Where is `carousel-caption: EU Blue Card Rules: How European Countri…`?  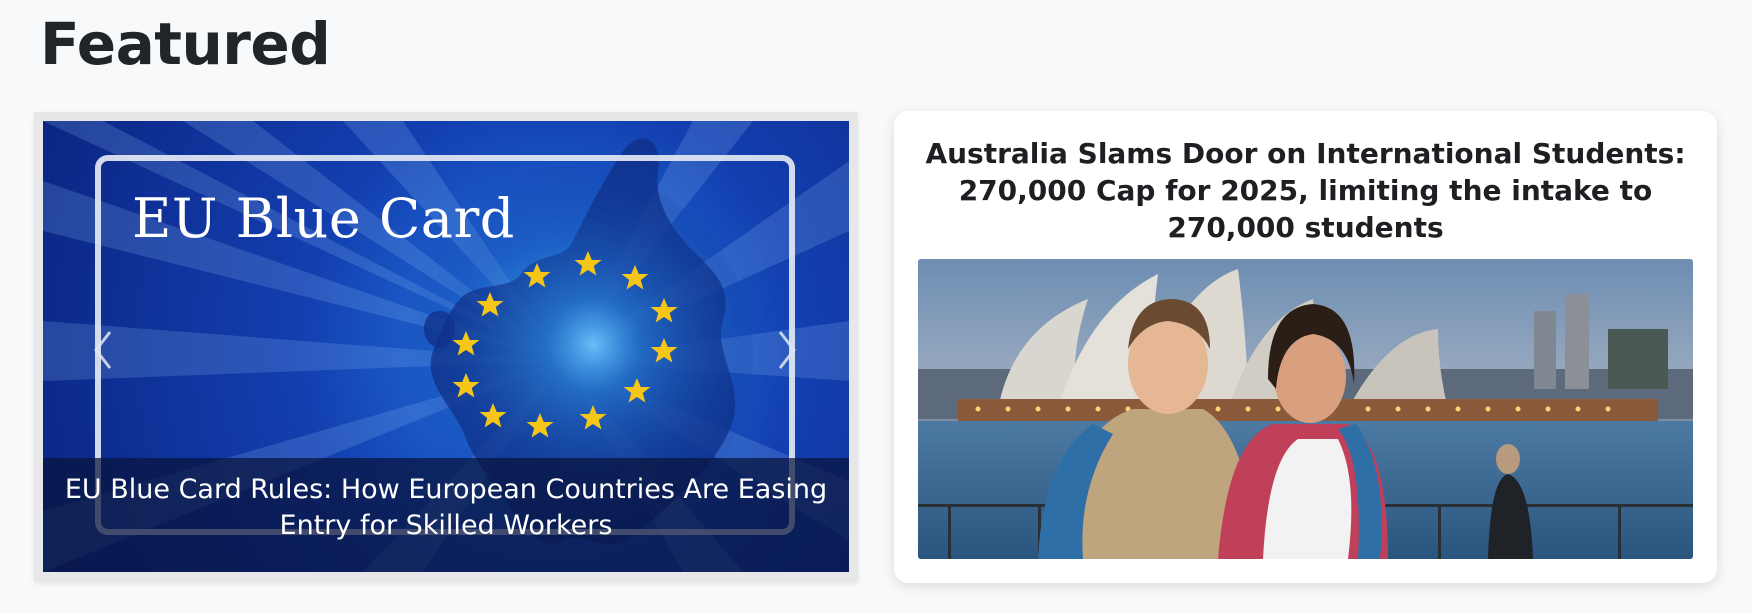
carousel-caption: EU Blue Card Rules: How European Countri… is located at coordinates (446, 515).